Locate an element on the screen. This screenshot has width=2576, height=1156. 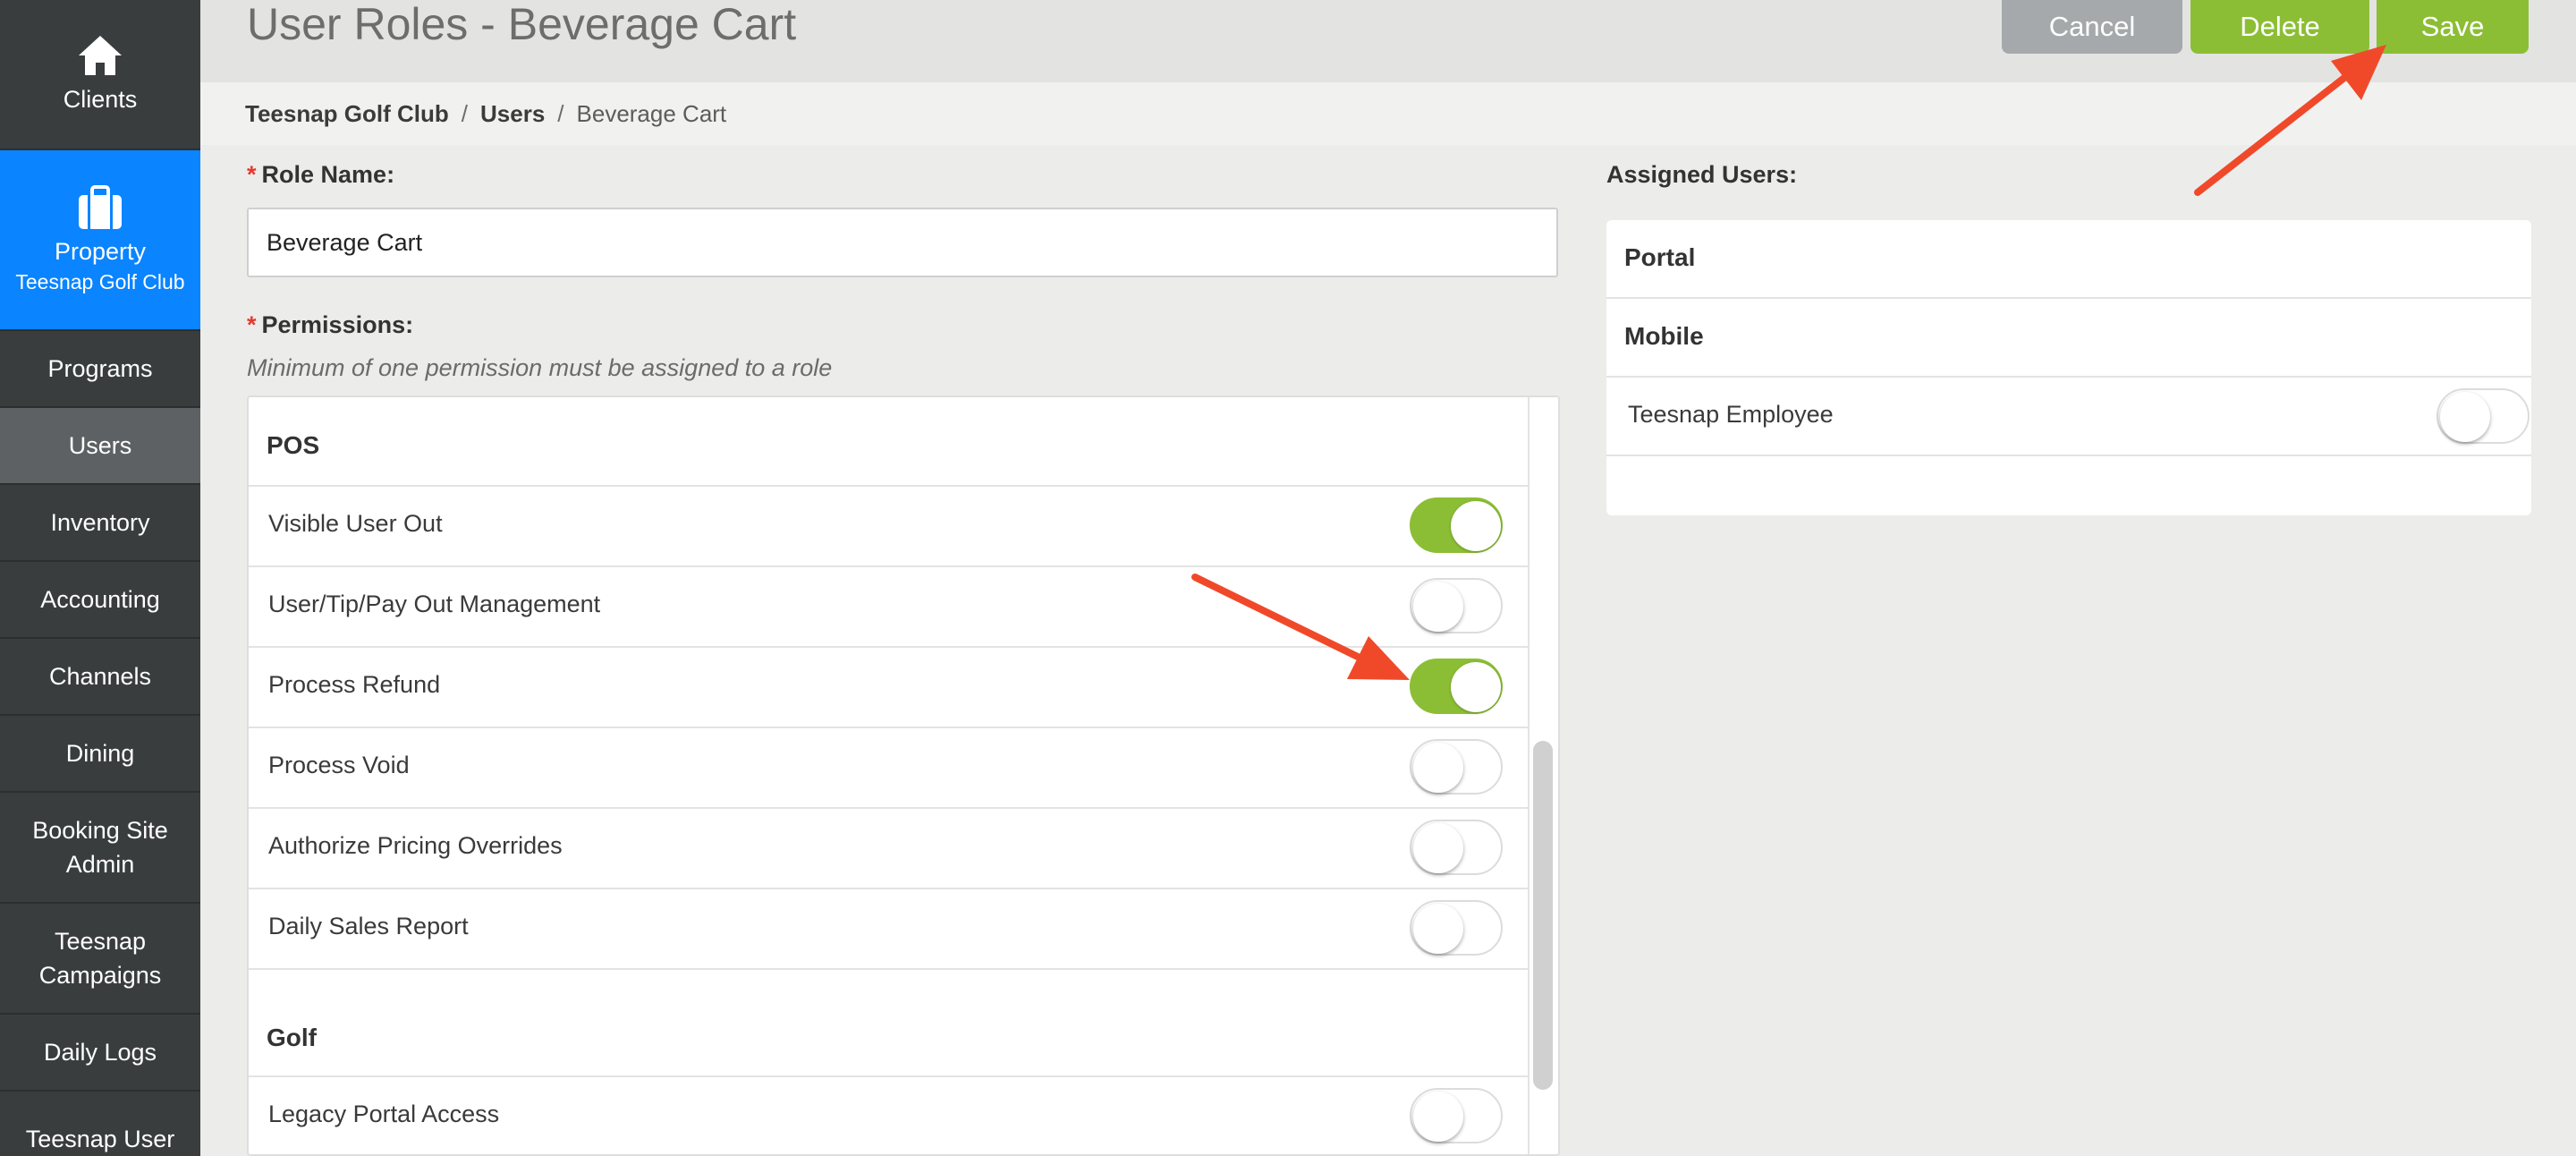
assigned-users-panel: Portal Mobile Teesnap Employee is located at coordinates (2068, 367).